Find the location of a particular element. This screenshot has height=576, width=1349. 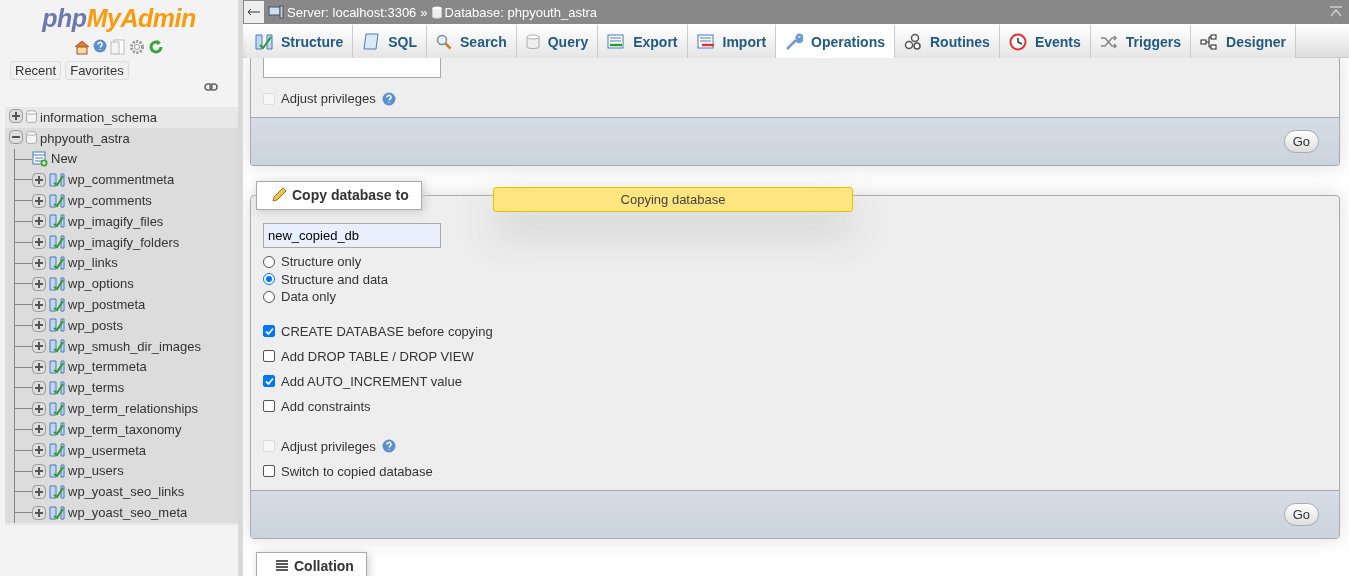

tab: Import is located at coordinates (732, 41).